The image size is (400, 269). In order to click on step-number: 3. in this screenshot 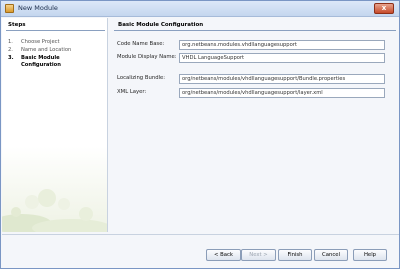, I will do `click(11, 58)`.